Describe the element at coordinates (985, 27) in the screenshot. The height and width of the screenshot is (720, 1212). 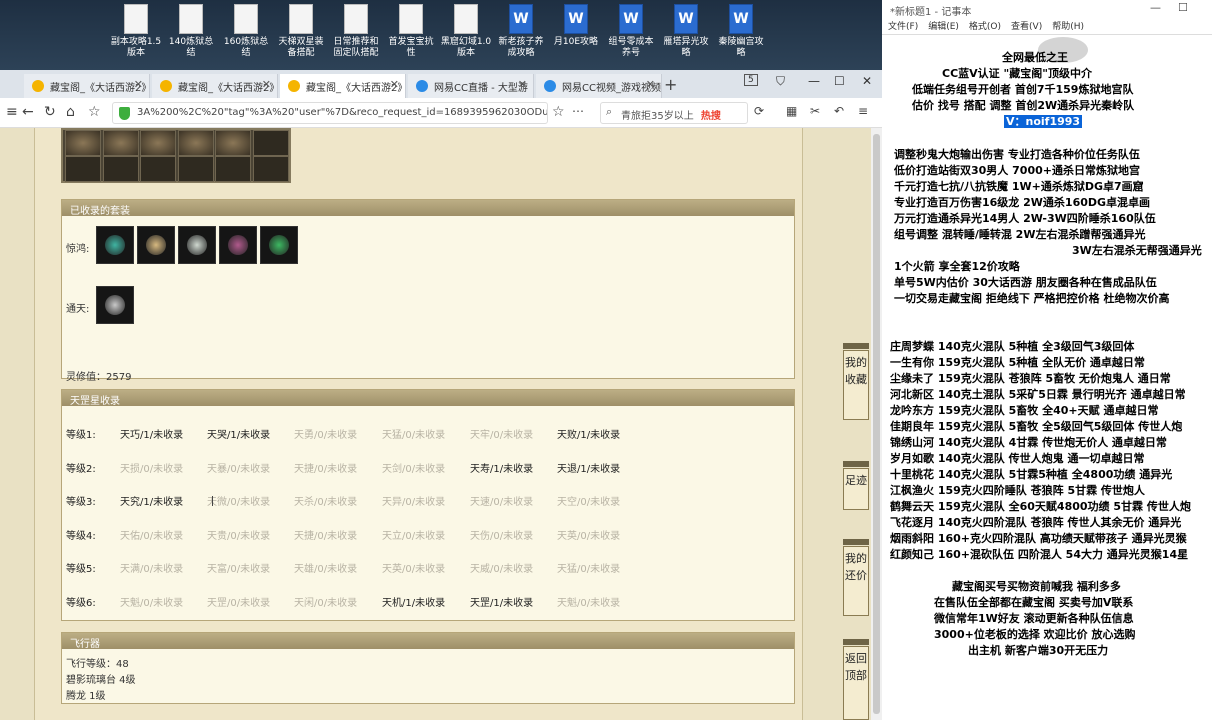
I see `notepad-menu-item: 格式(O)` at that location.